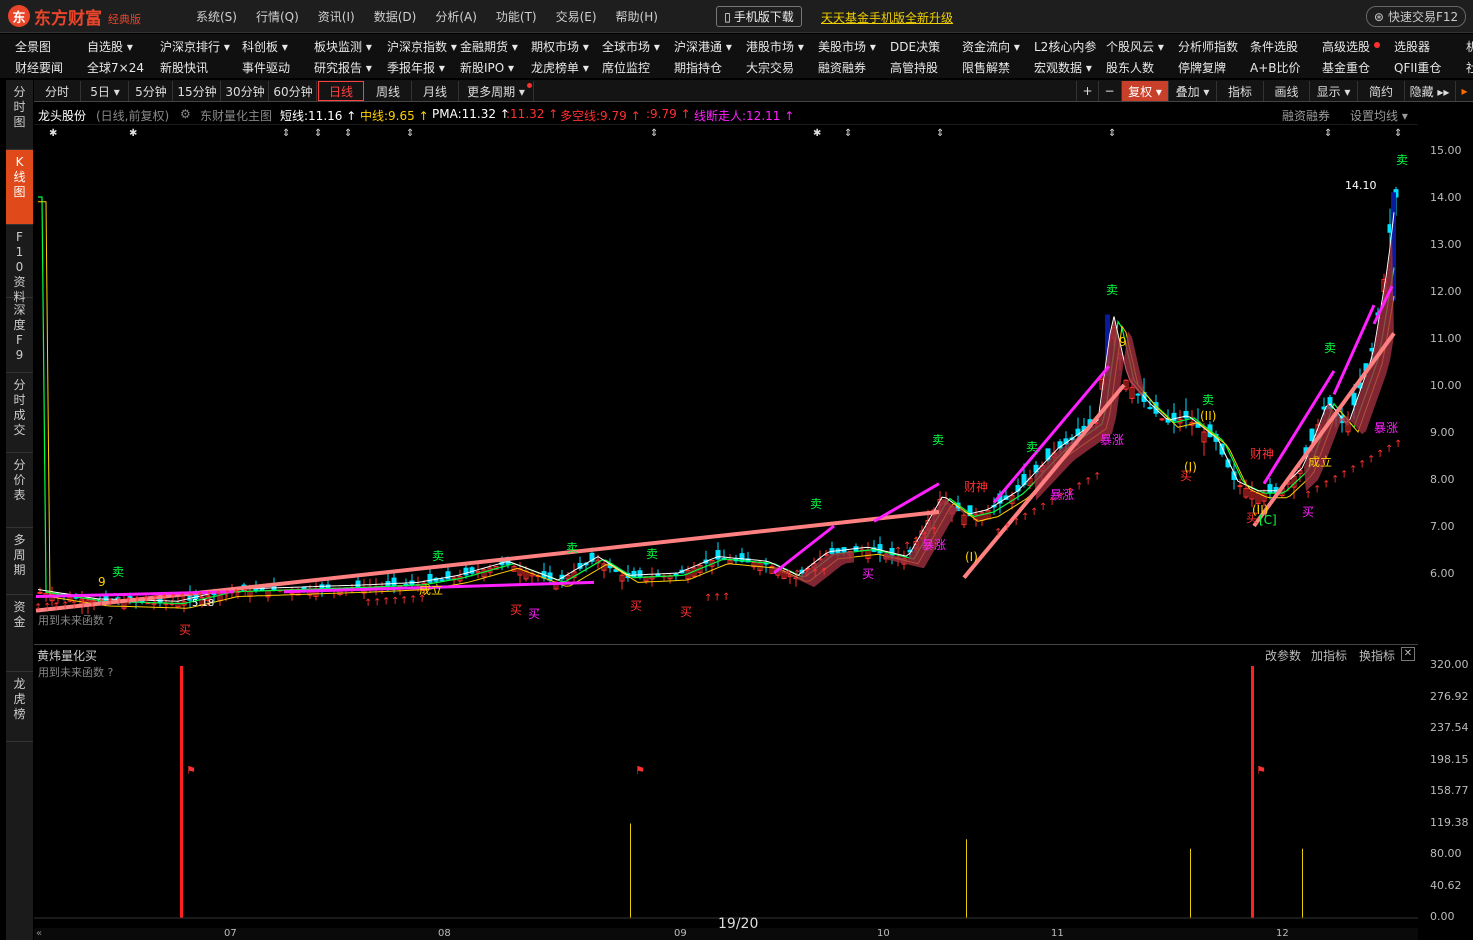 The image size is (1473, 940). What do you see at coordinates (775, 46) in the screenshot?
I see `nav-item: 港股市场 ▾` at bounding box center [775, 46].